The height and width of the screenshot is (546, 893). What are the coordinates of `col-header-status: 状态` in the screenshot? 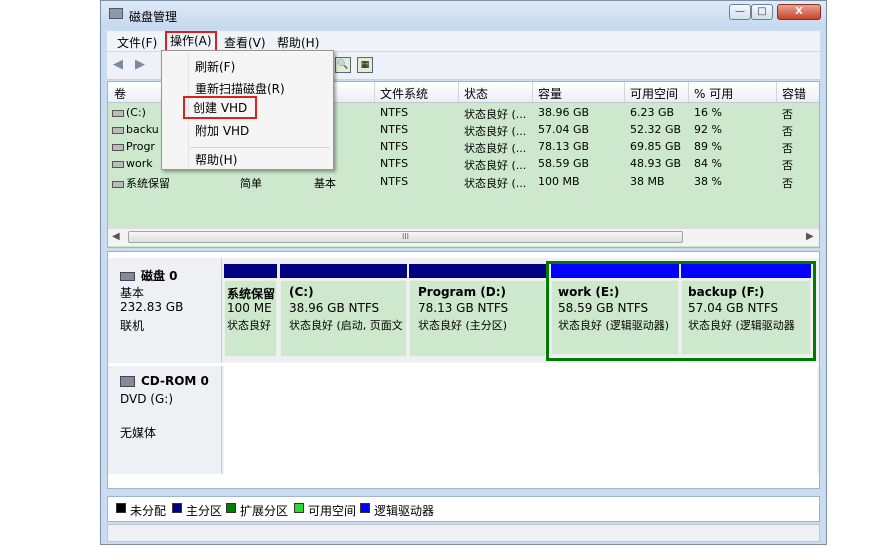 It's located at (476, 93).